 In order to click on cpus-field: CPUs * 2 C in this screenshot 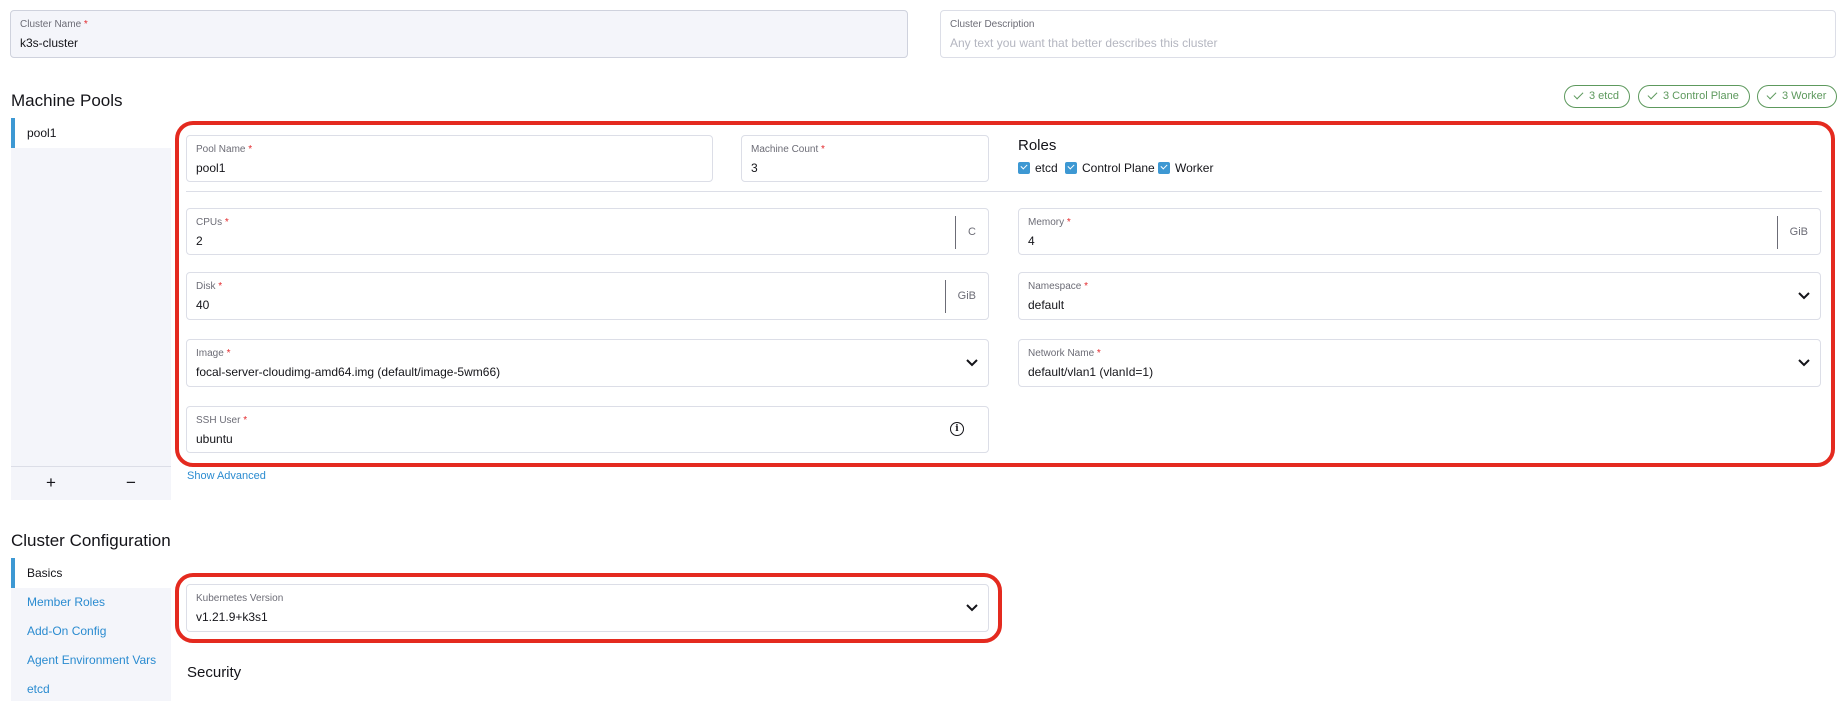, I will do `click(587, 231)`.